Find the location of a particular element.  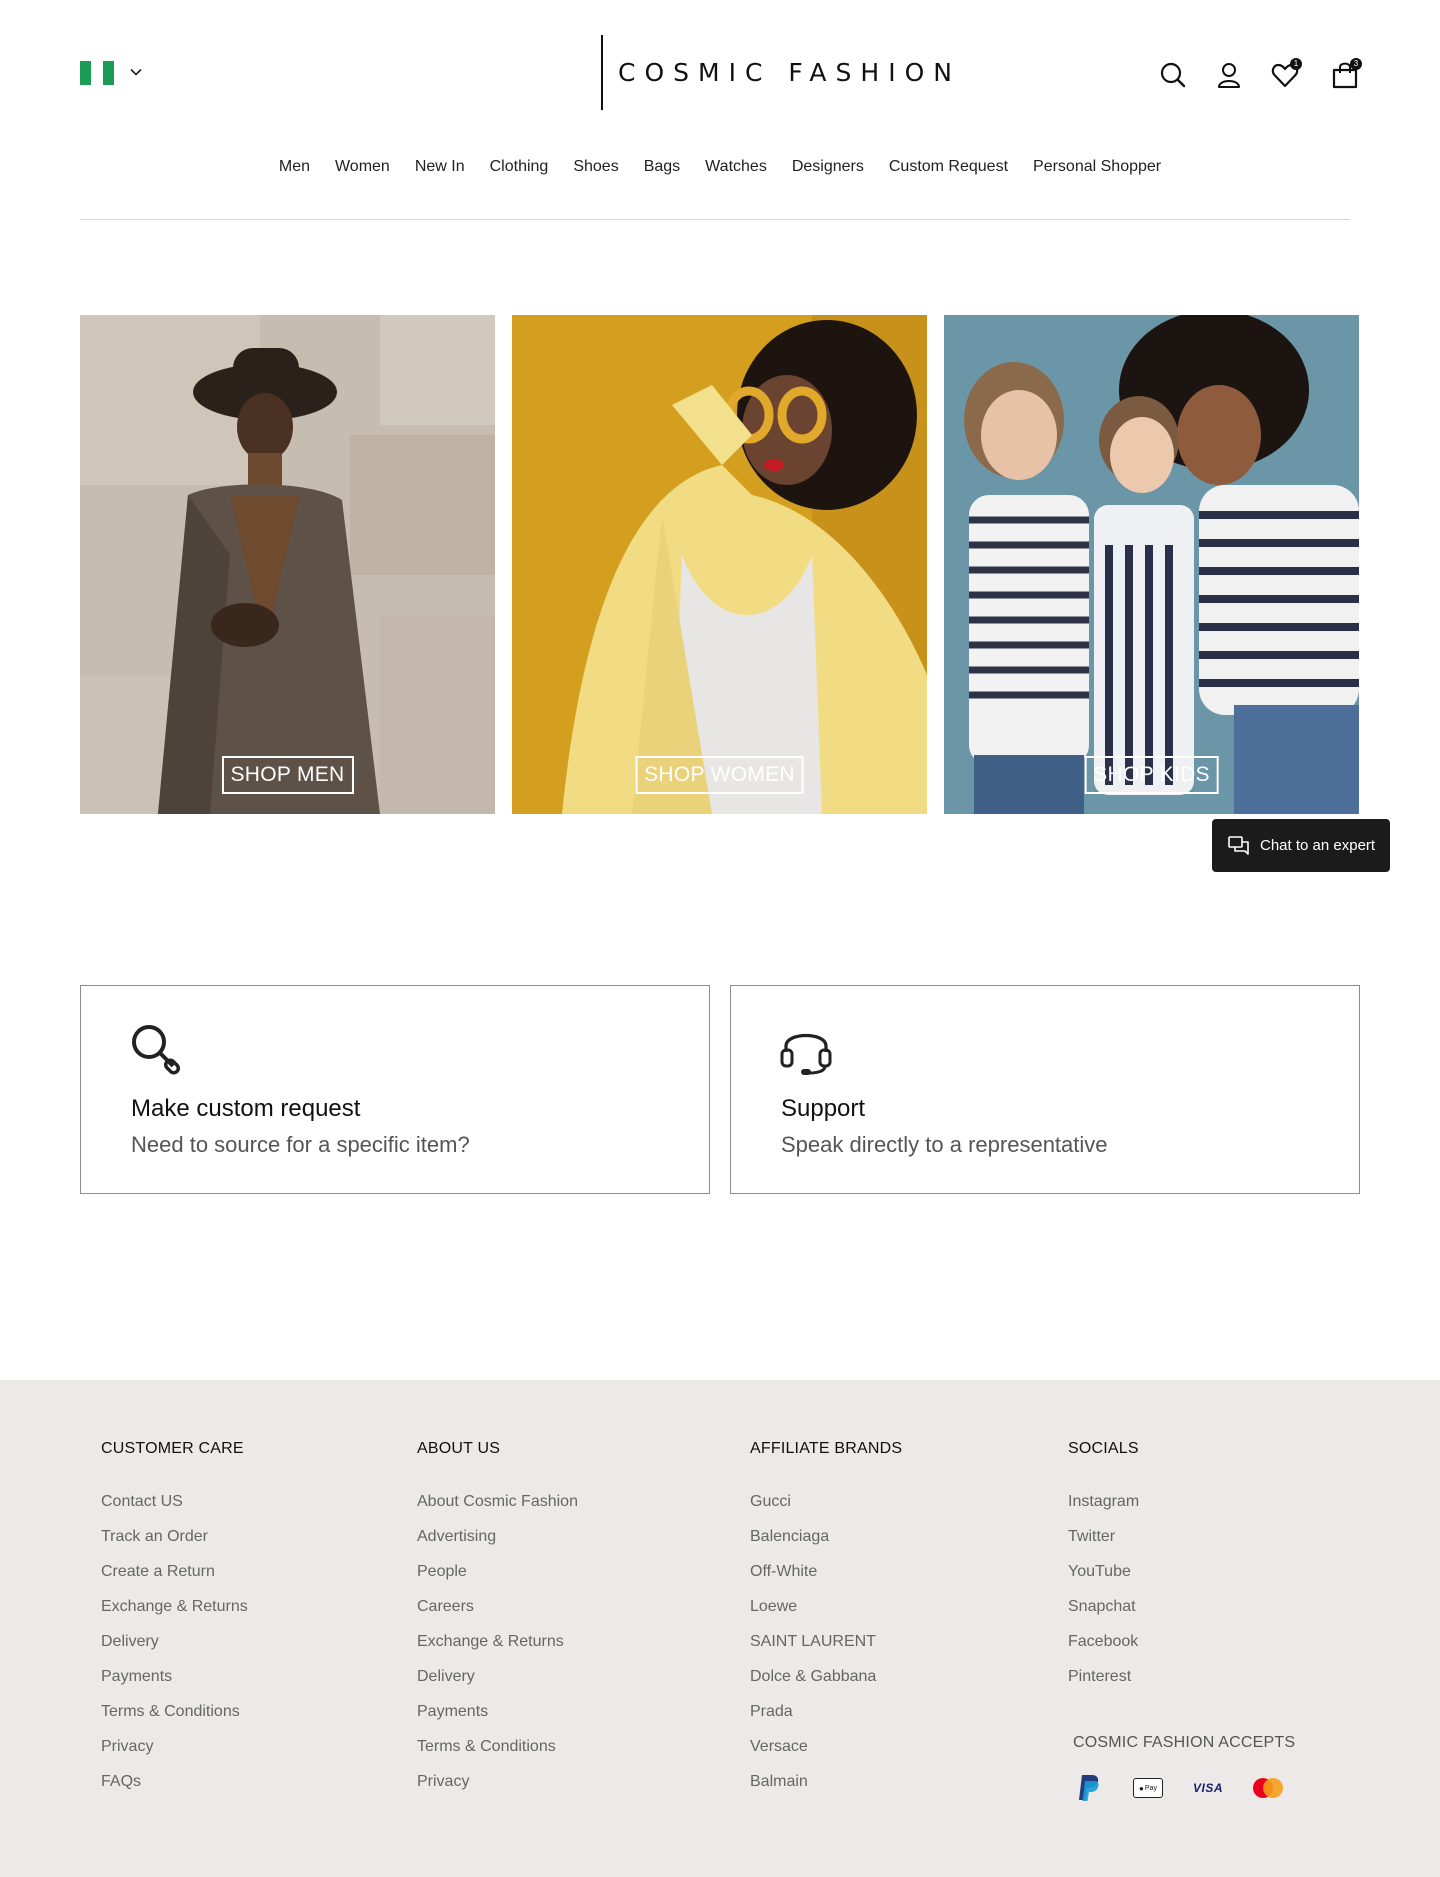

custom-request-title: Make custom request is located at coordinates (246, 1108).